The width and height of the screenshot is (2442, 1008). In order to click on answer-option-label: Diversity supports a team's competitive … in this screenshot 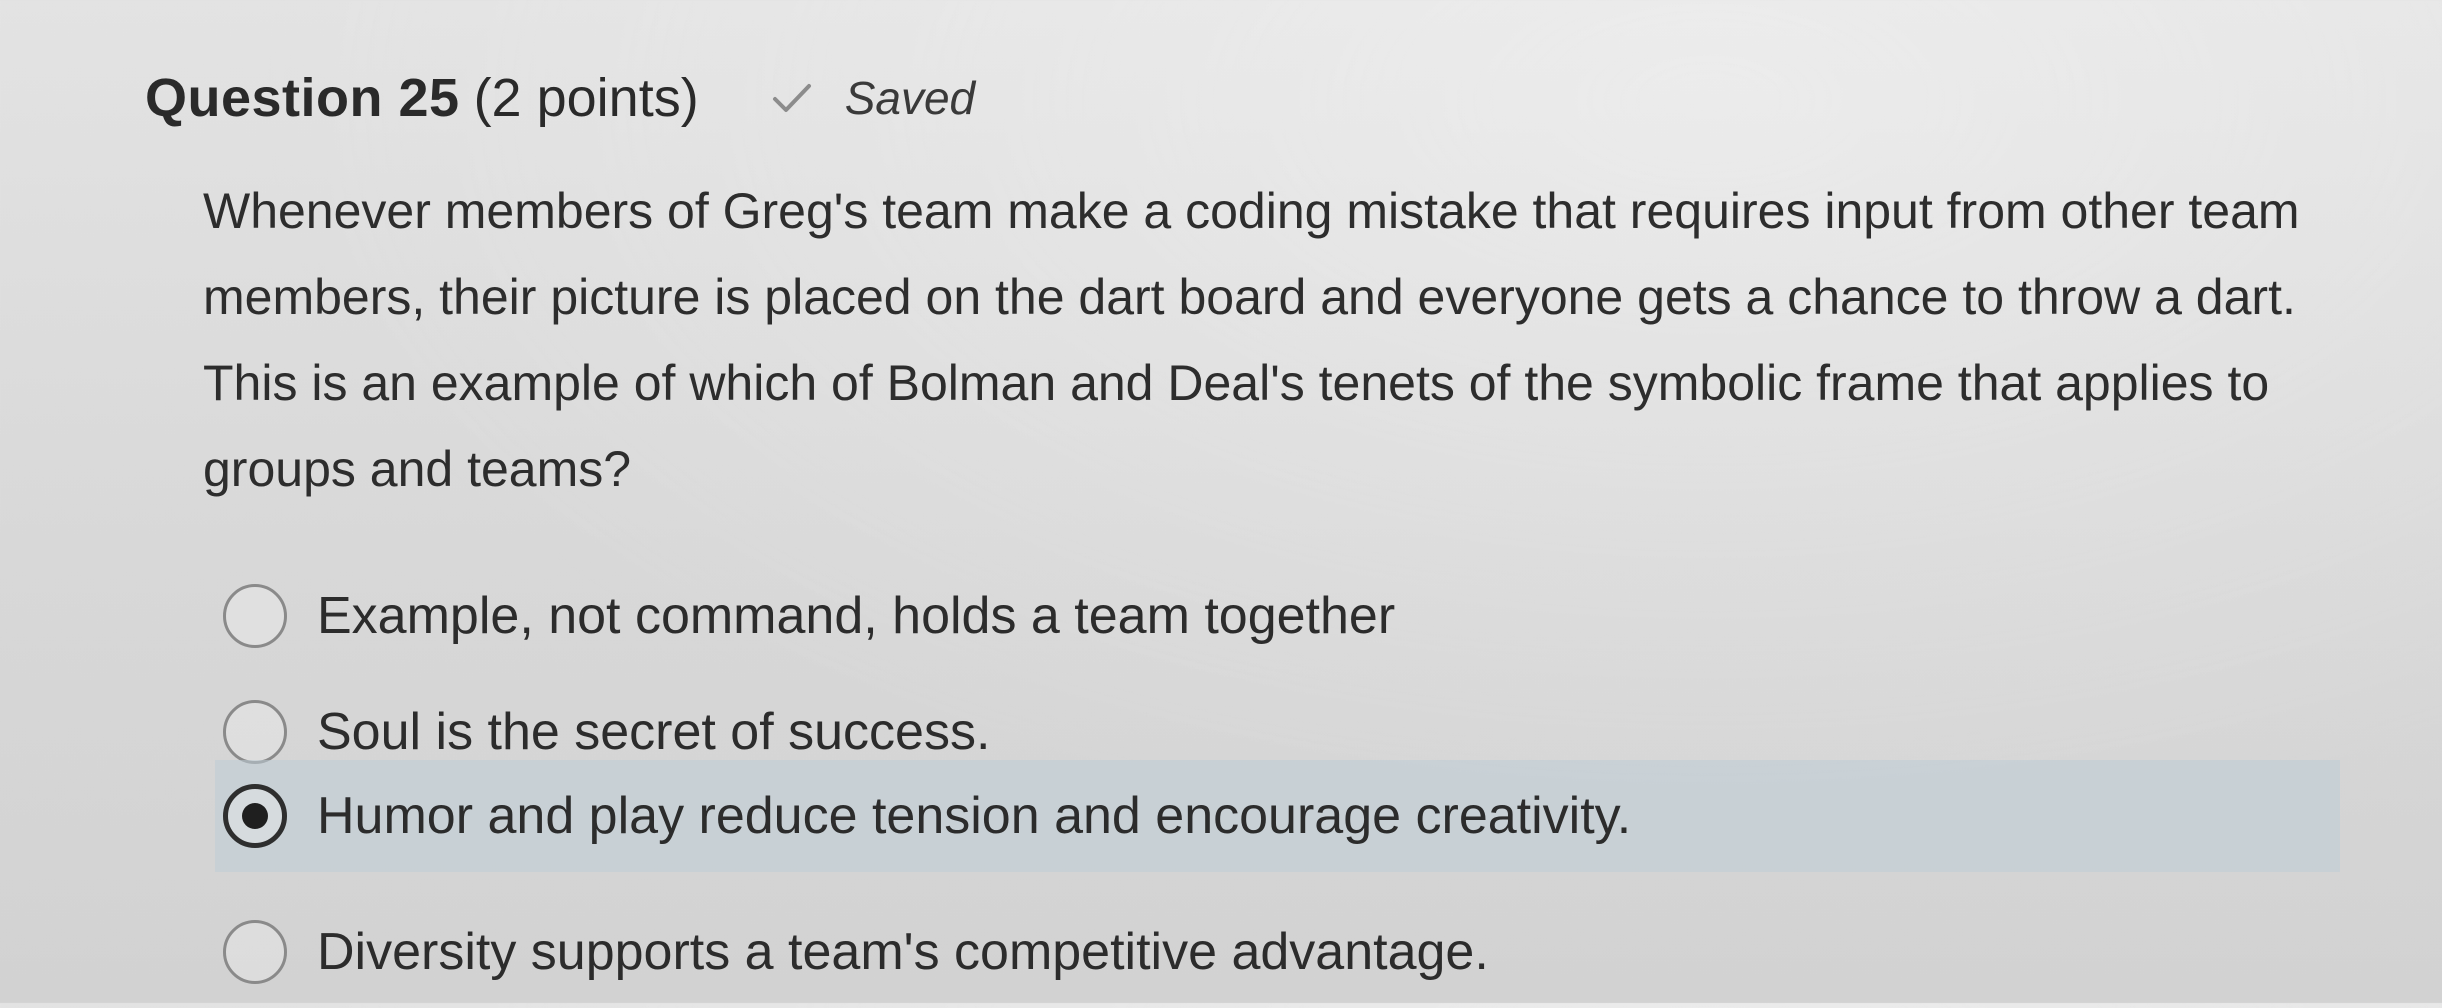, I will do `click(903, 952)`.